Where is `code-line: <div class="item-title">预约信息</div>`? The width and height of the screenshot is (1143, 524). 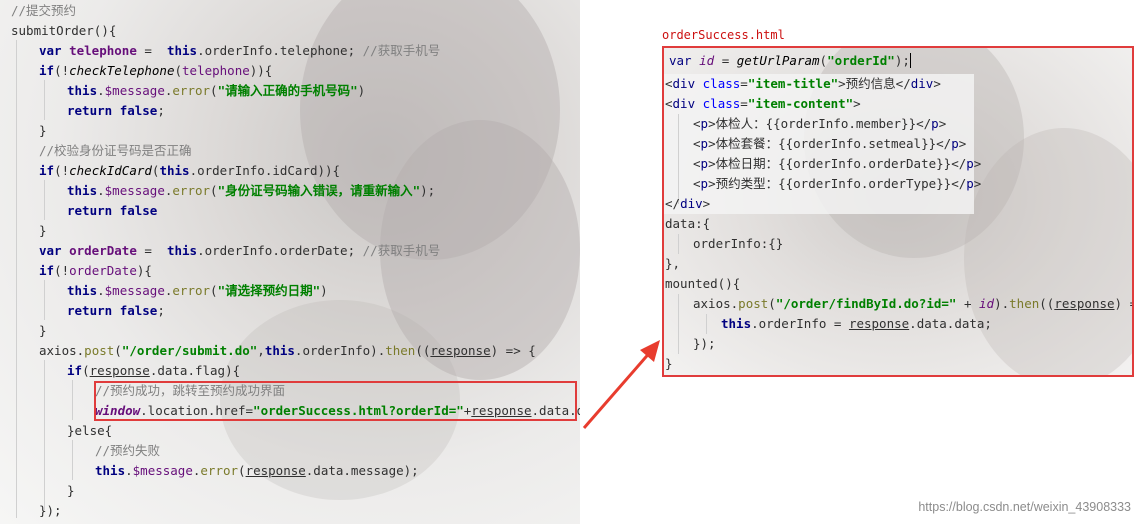 code-line: <div class="item-title">预约信息</div> is located at coordinates (803, 83).